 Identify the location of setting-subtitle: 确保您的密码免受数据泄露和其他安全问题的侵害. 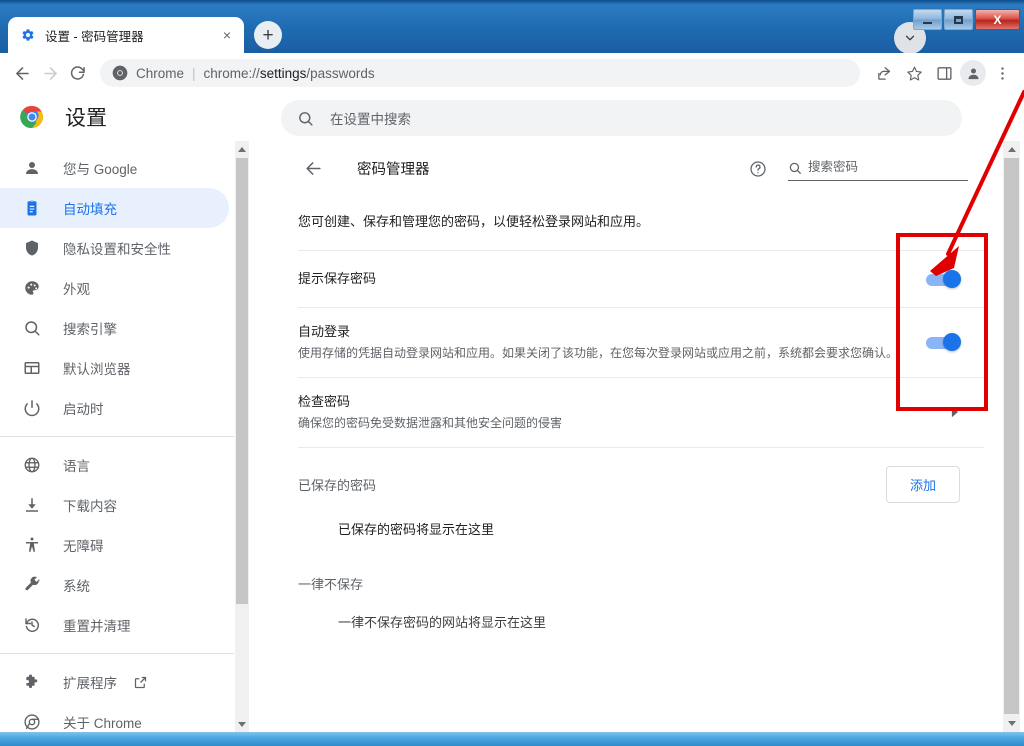
(430, 423).